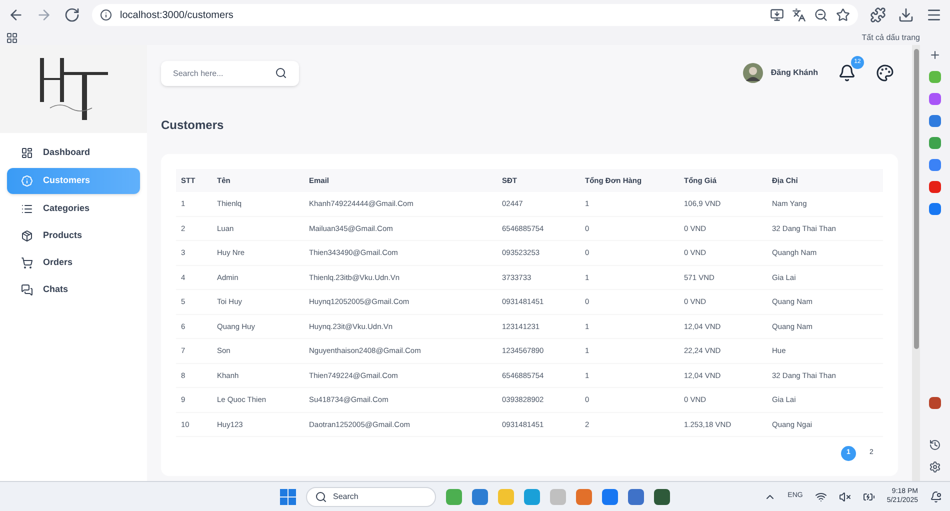 The width and height of the screenshot is (950, 511). I want to click on sidebar-item: Dashboard, so click(73, 153).